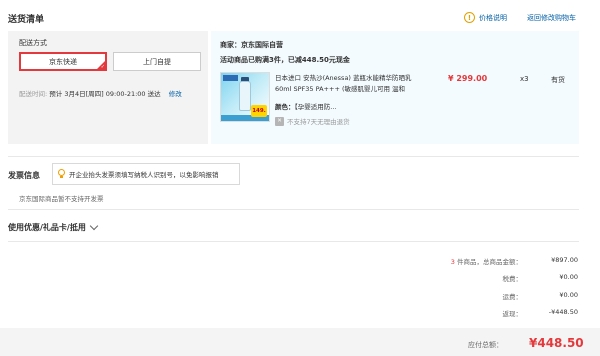 This screenshot has height=356, width=600. What do you see at coordinates (230, 78) in the screenshot?
I see `thumbnail-tag` at bounding box center [230, 78].